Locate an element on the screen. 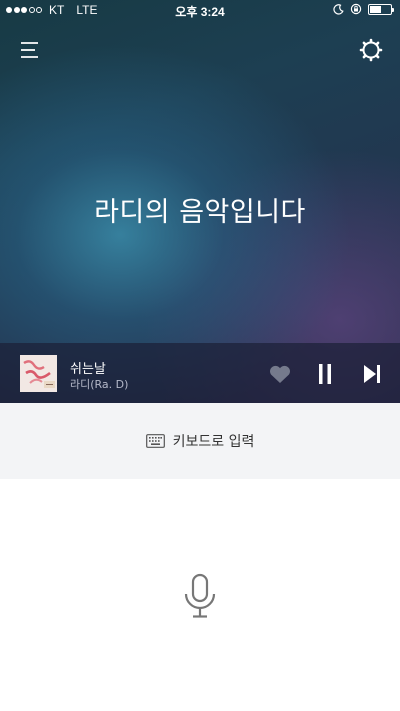 The height and width of the screenshot is (711, 400). album-art is located at coordinates (38, 373).